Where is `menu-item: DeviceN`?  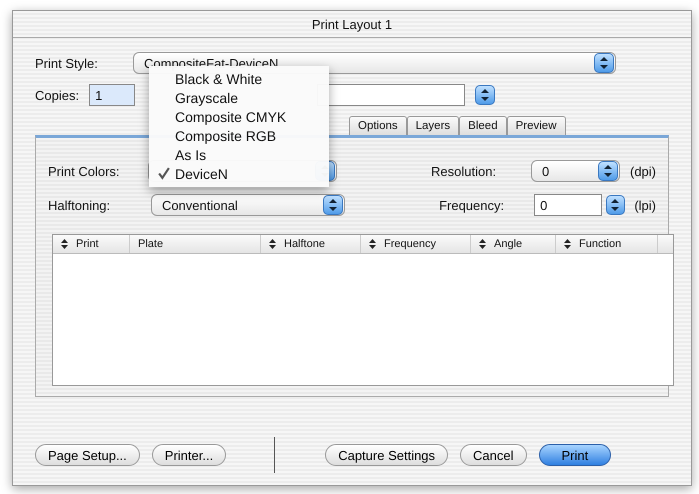
menu-item: DeviceN is located at coordinates (239, 173).